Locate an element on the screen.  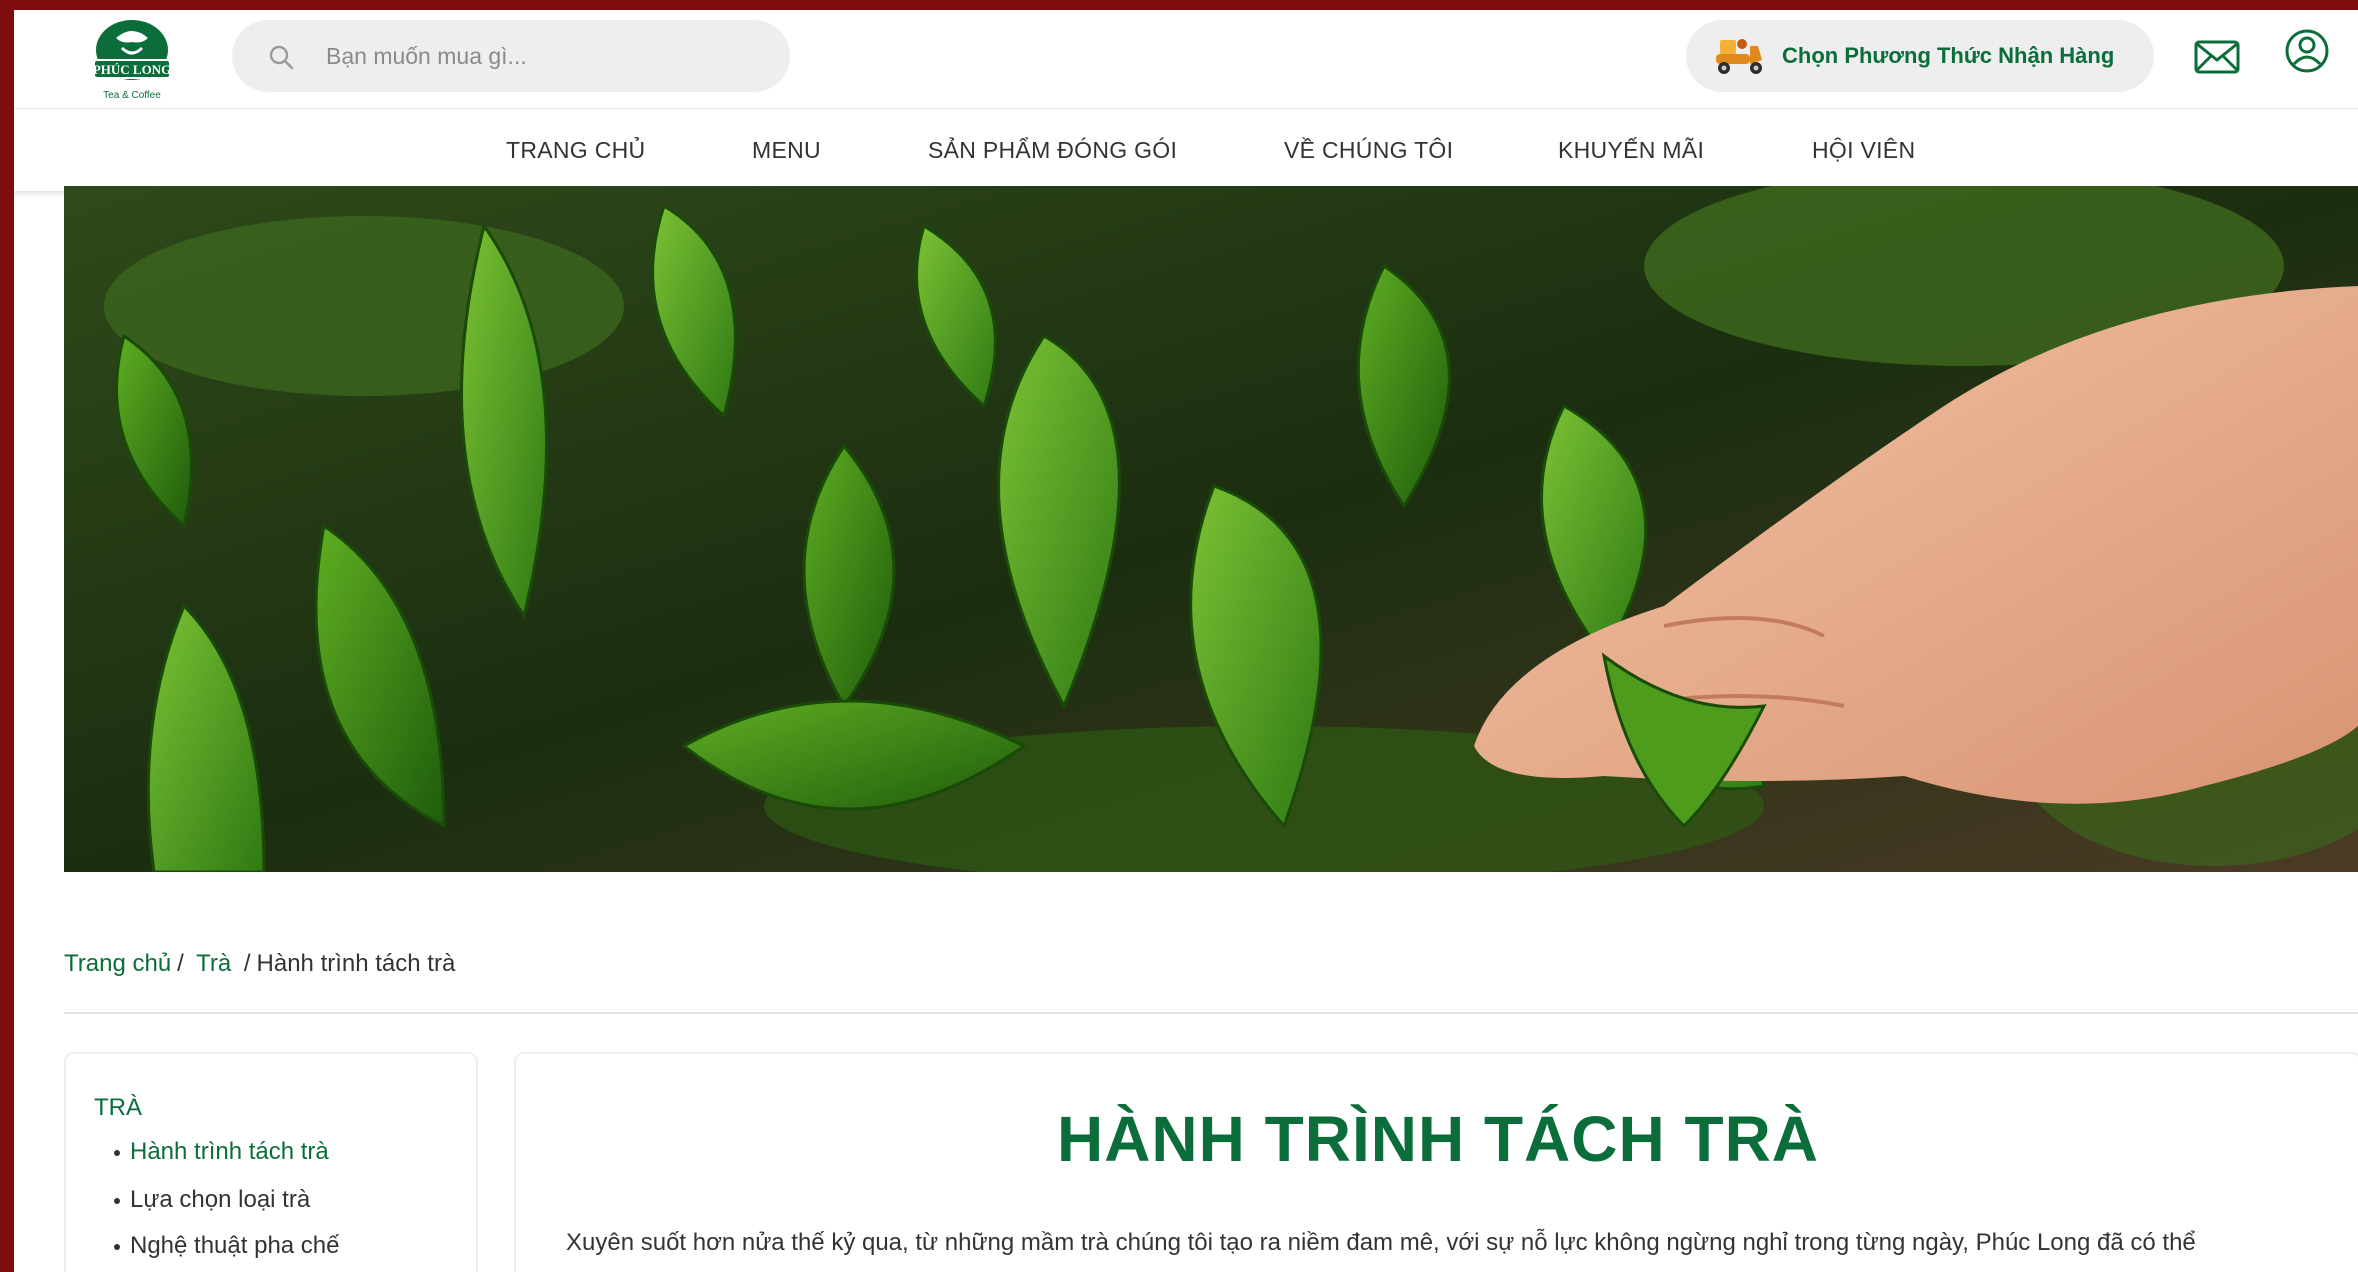
nav-item-hoi-vien: HỘI VIÊN is located at coordinates (1863, 150).